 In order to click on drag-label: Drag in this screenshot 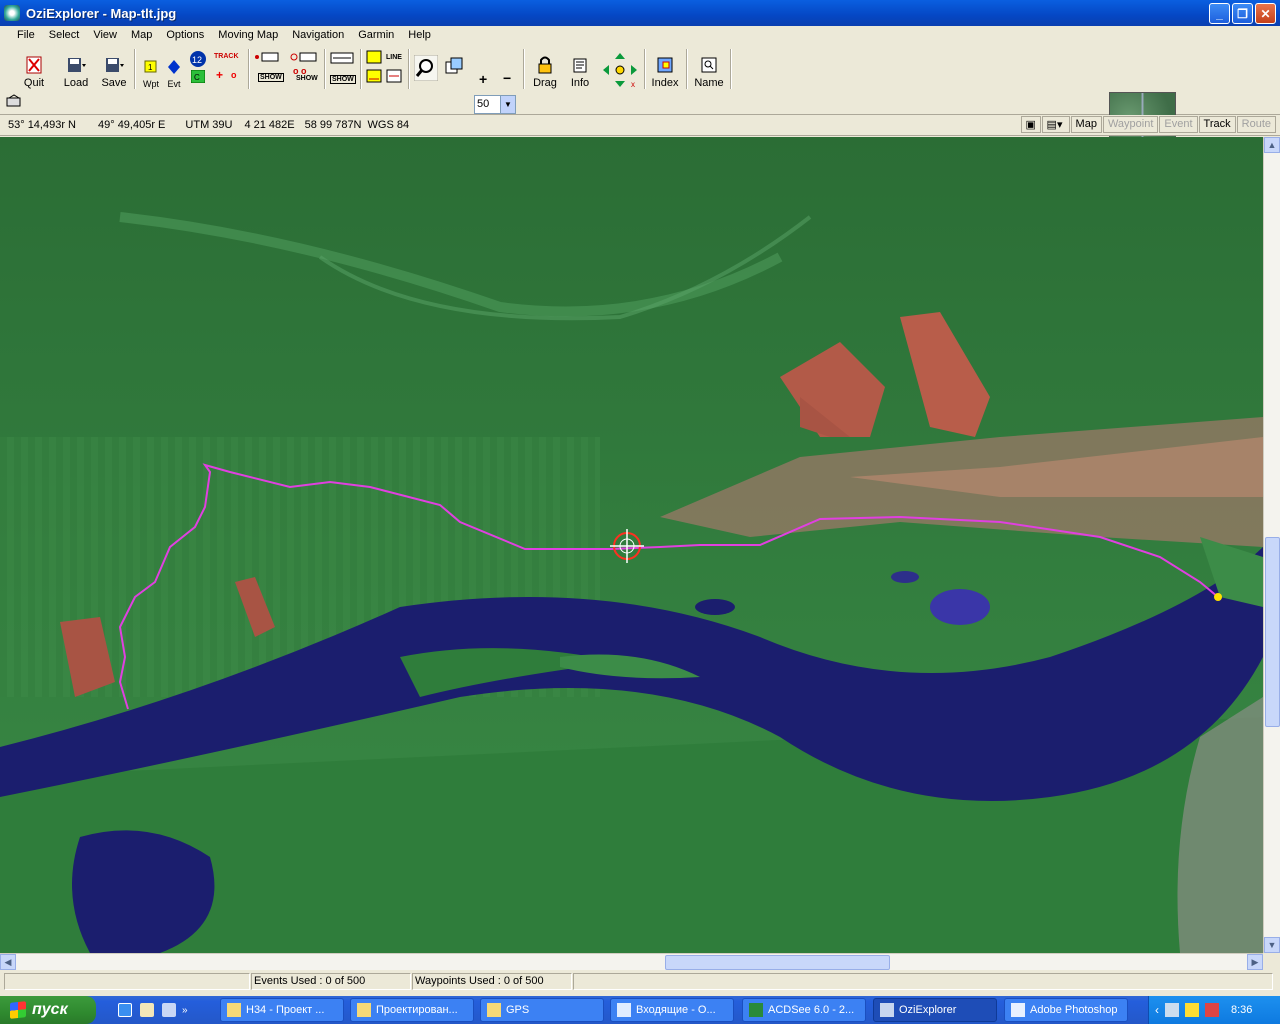, I will do `click(545, 83)`.